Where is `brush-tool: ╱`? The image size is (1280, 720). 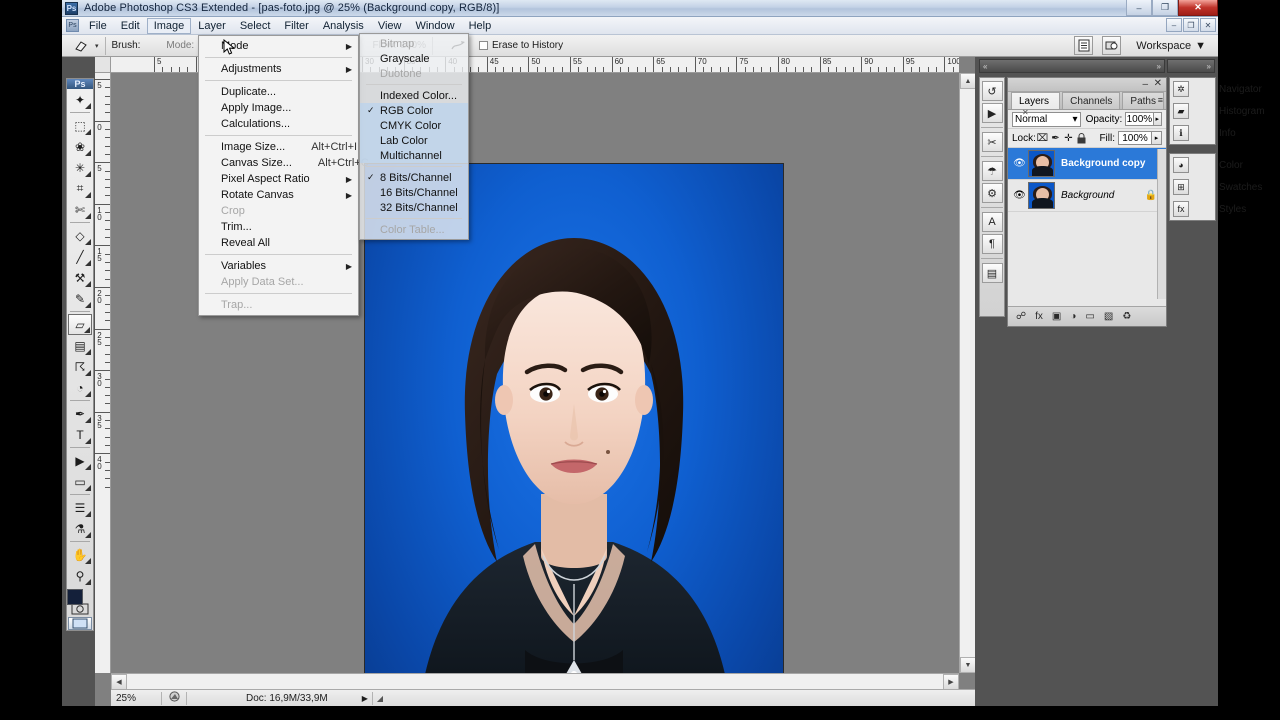
brush-tool: ╱ is located at coordinates (80, 256).